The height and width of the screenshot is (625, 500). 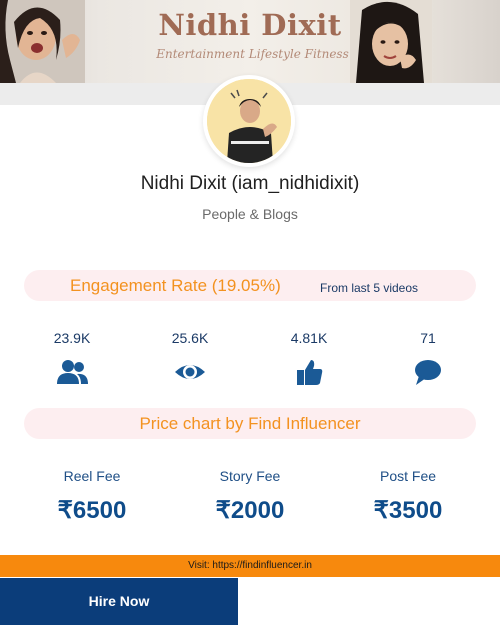 I want to click on comments-count: 71, so click(x=428, y=338).